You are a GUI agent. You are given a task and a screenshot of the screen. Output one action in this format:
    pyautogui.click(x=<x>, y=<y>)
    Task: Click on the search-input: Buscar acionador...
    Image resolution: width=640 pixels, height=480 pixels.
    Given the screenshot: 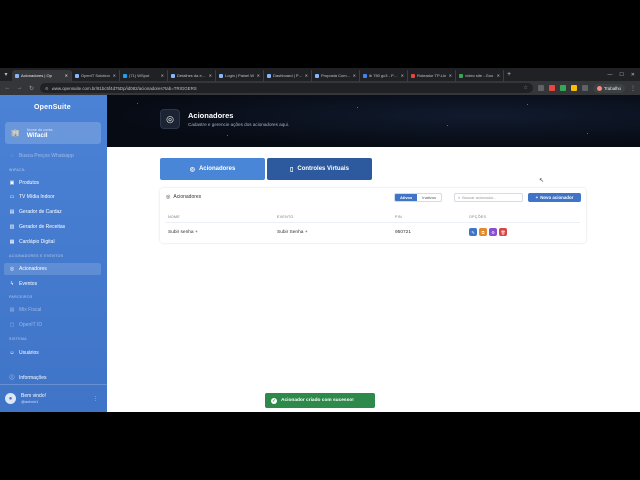 What is the action you would take?
    pyautogui.click(x=479, y=197)
    